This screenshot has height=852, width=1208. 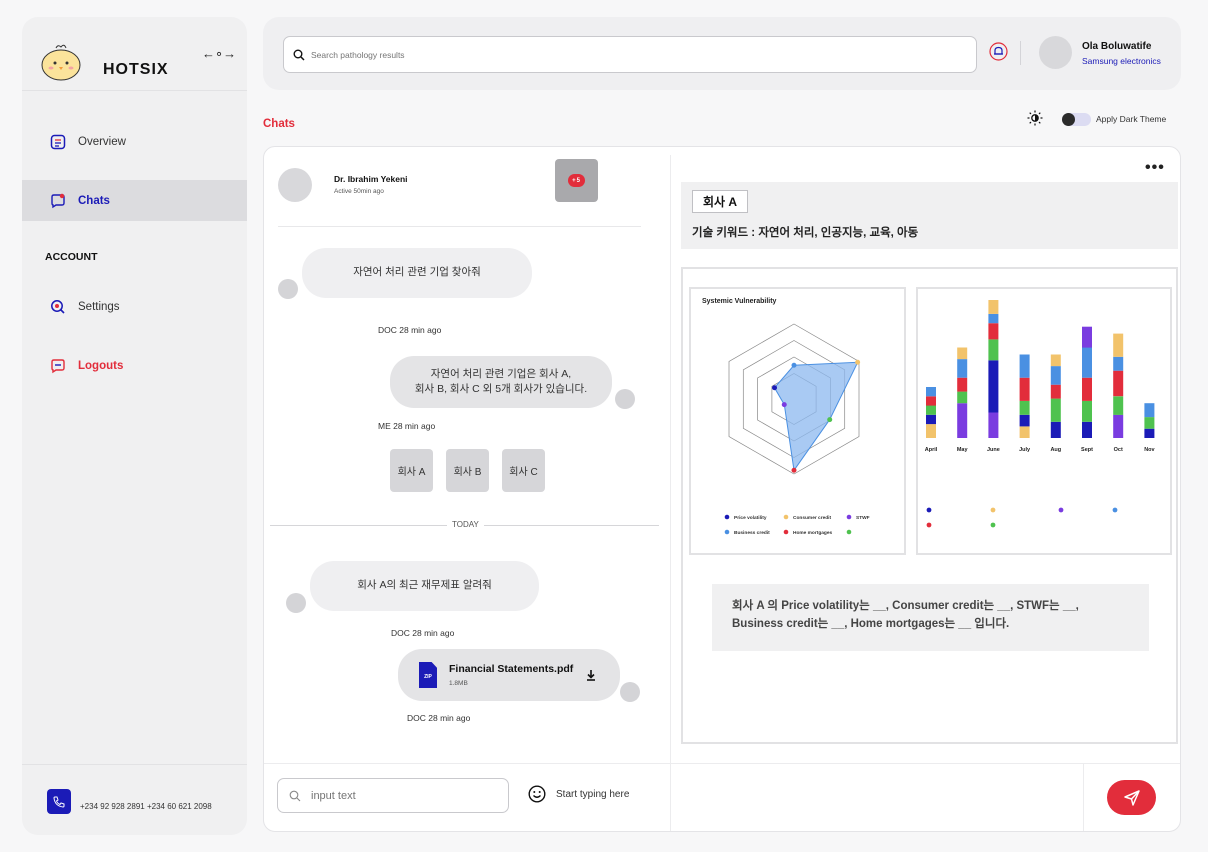 What do you see at coordinates (401, 795) in the screenshot?
I see `message-input` at bounding box center [401, 795].